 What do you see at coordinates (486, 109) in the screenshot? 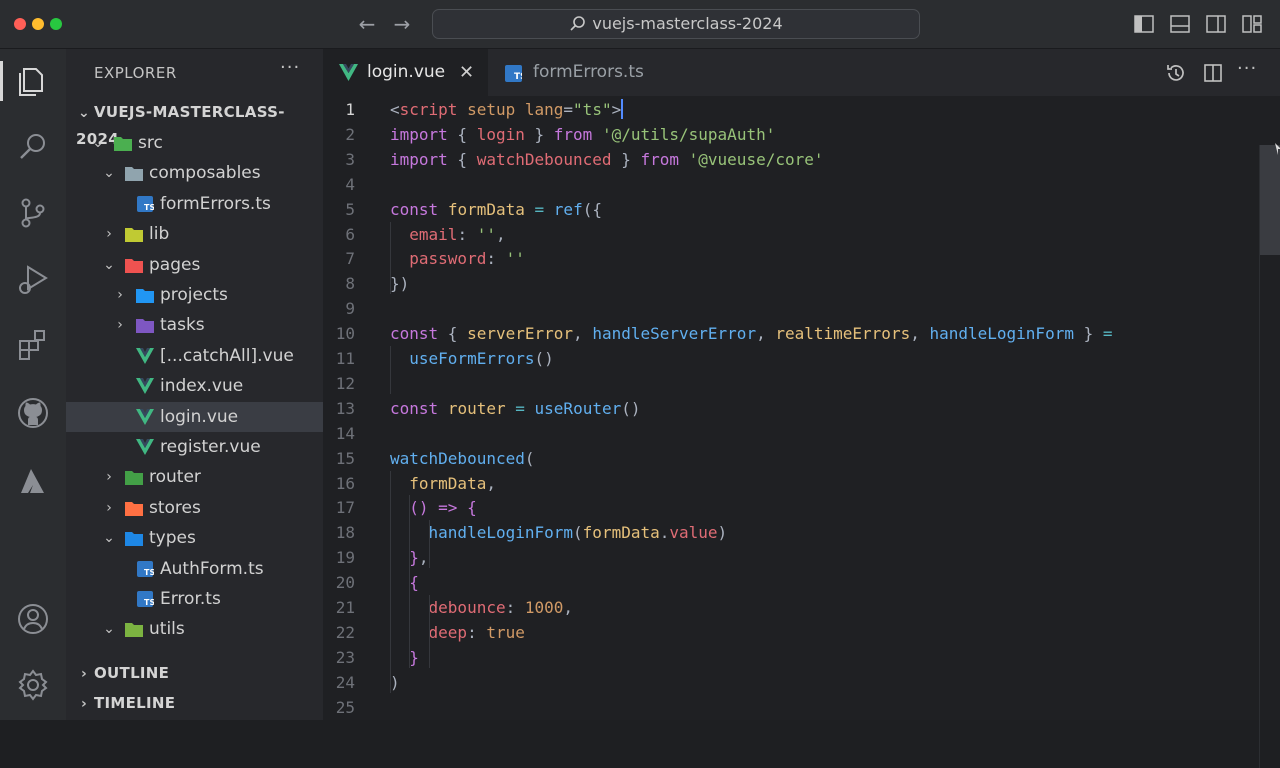
I see `code-token: setup` at bounding box center [486, 109].